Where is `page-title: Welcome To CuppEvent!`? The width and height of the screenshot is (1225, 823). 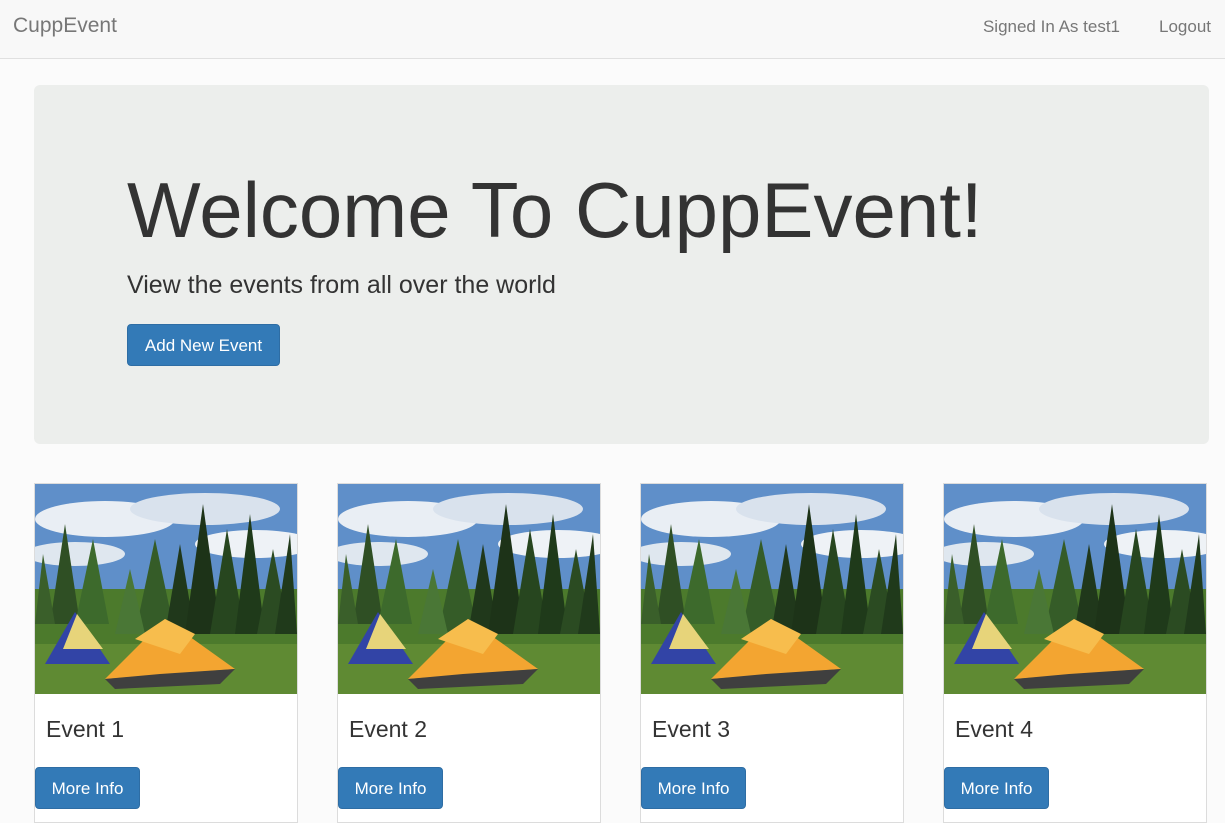 page-title: Welcome To CuppEvent! is located at coordinates (555, 210).